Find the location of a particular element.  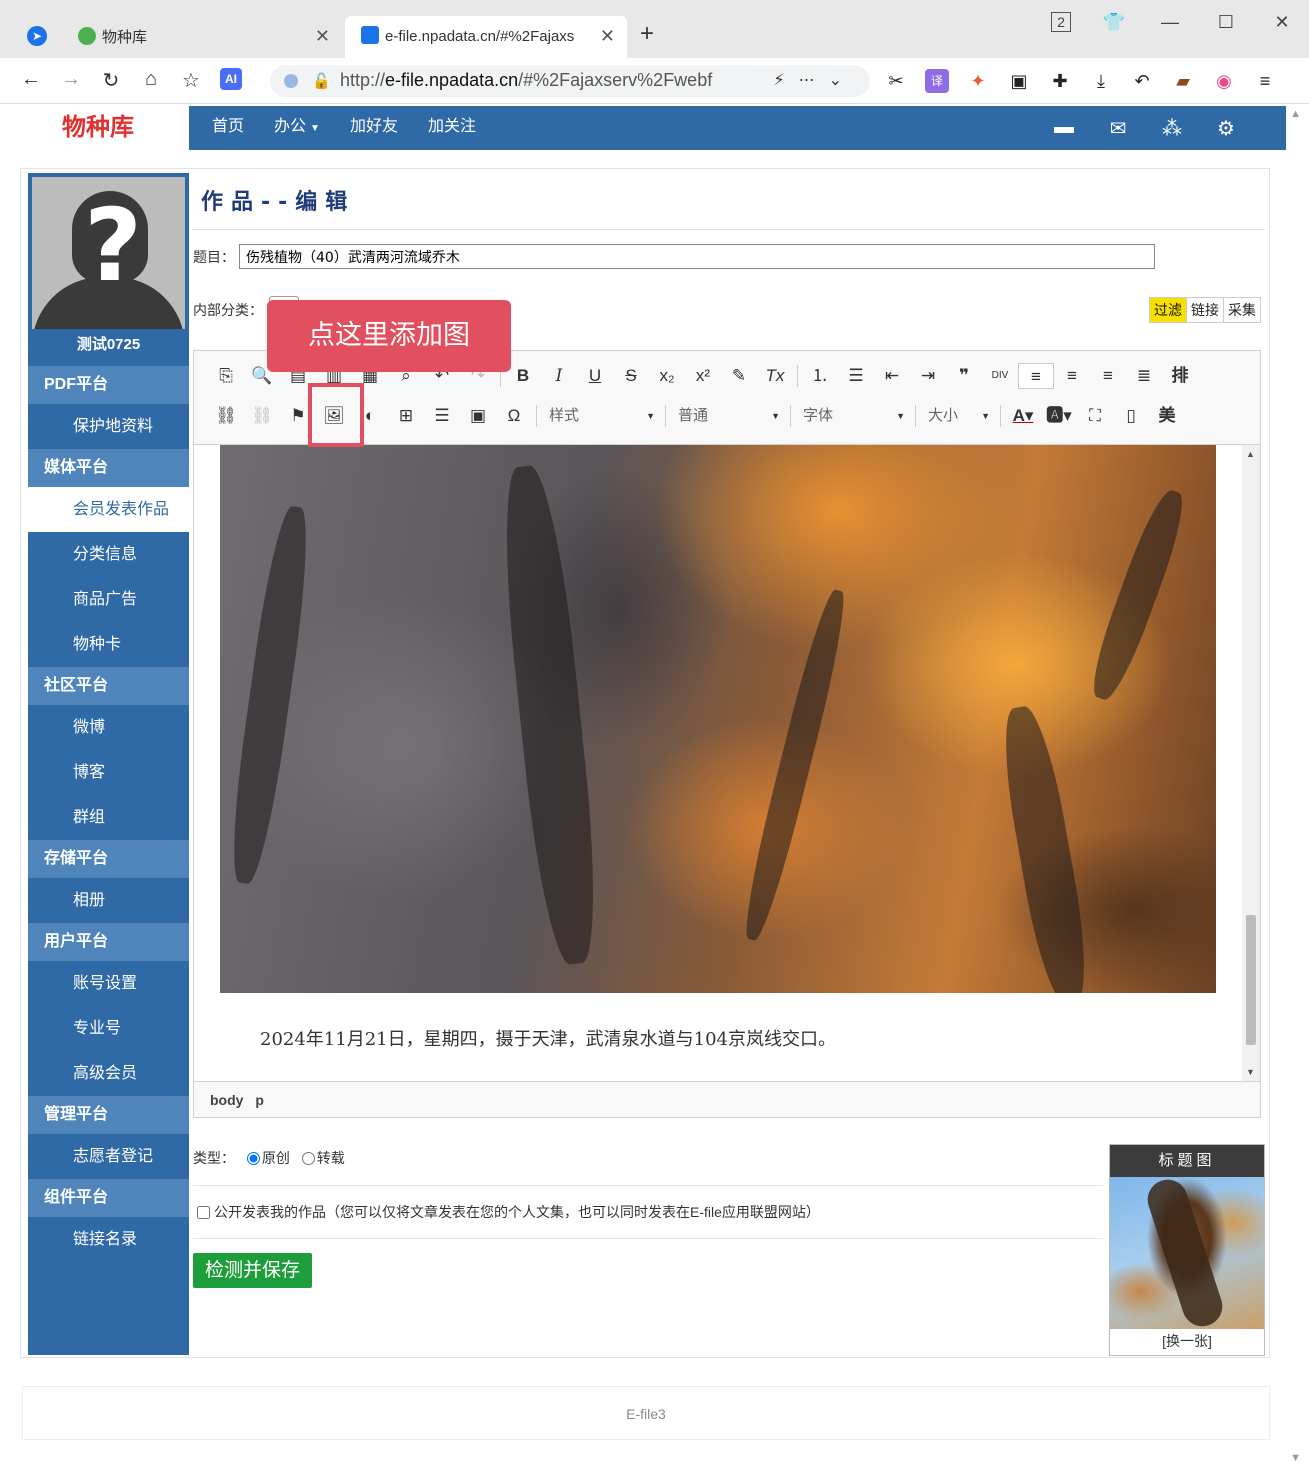

sidebar-item-5: 商品广告 is located at coordinates (108, 599).